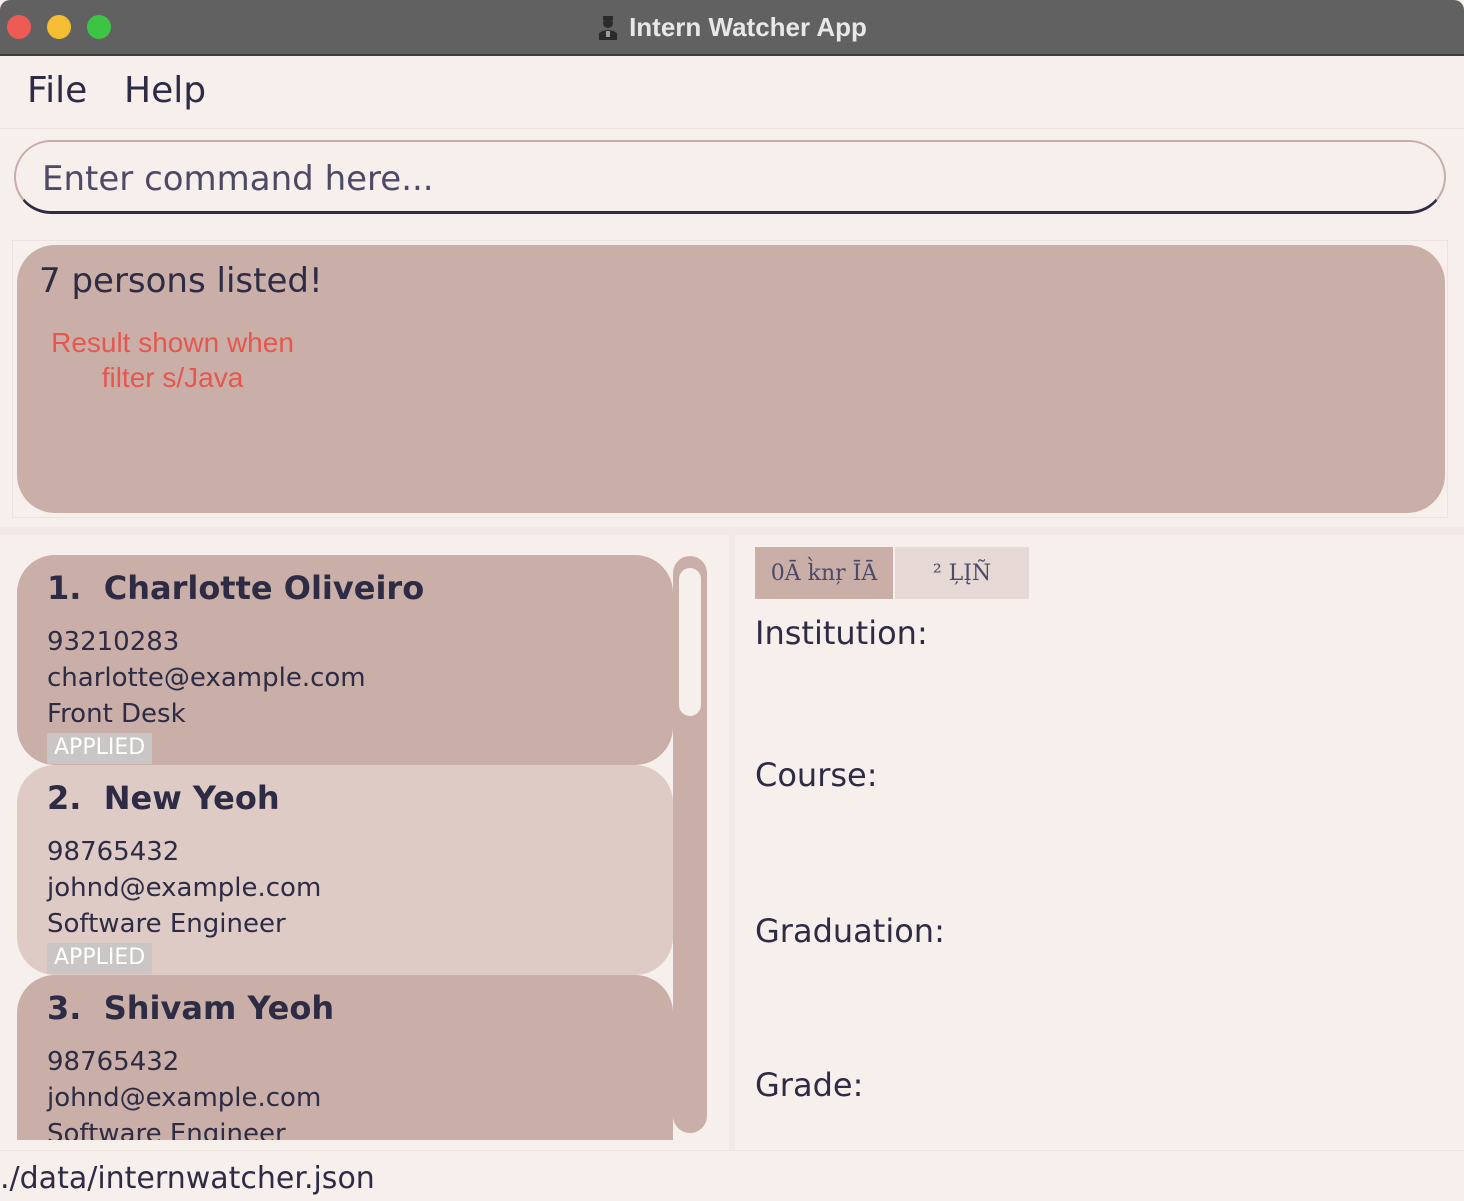 Image resolution: width=1464 pixels, height=1201 pixels. I want to click on data-file-path: ./data/internwatcher.json, so click(187, 1178).